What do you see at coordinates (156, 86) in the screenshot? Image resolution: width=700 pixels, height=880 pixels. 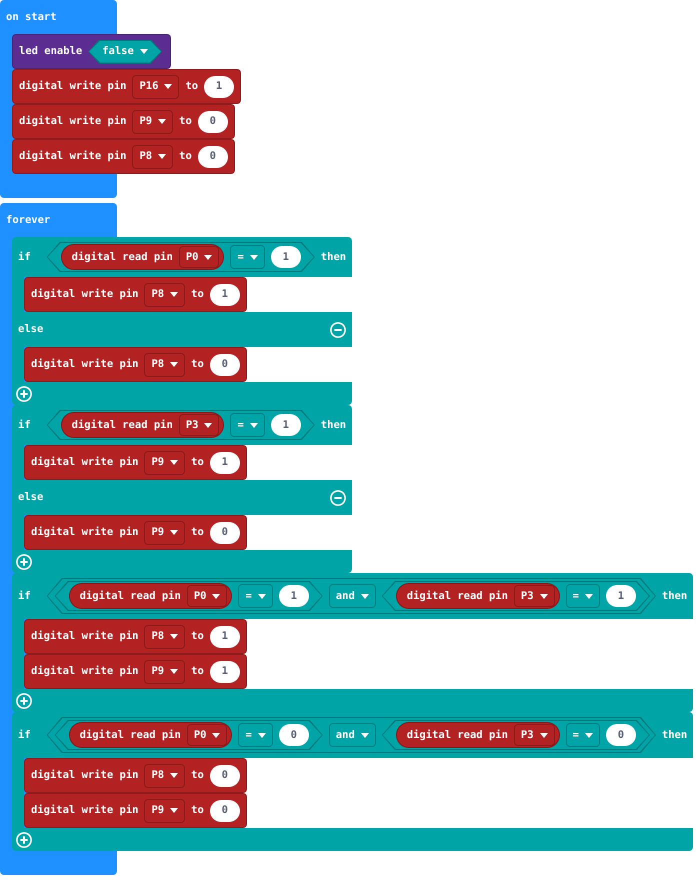 I see `pin-dropdown: P16` at bounding box center [156, 86].